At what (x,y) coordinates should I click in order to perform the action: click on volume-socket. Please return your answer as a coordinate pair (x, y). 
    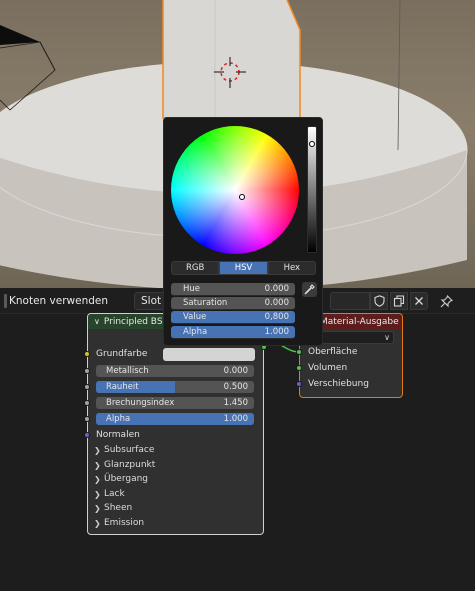
    Looking at the image, I should click on (299, 368).